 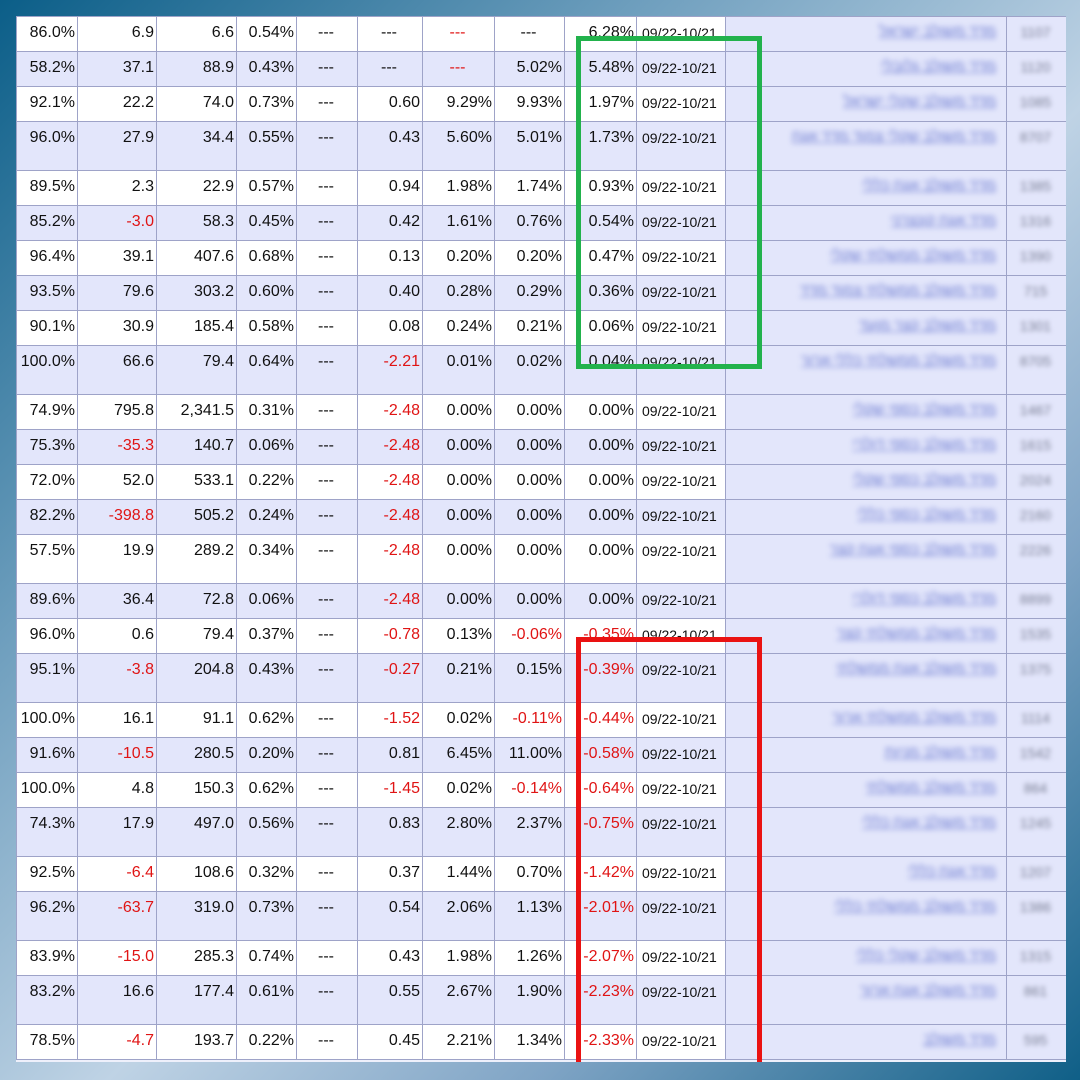 I want to click on return-cell: -0.06%, so click(x=529, y=636).